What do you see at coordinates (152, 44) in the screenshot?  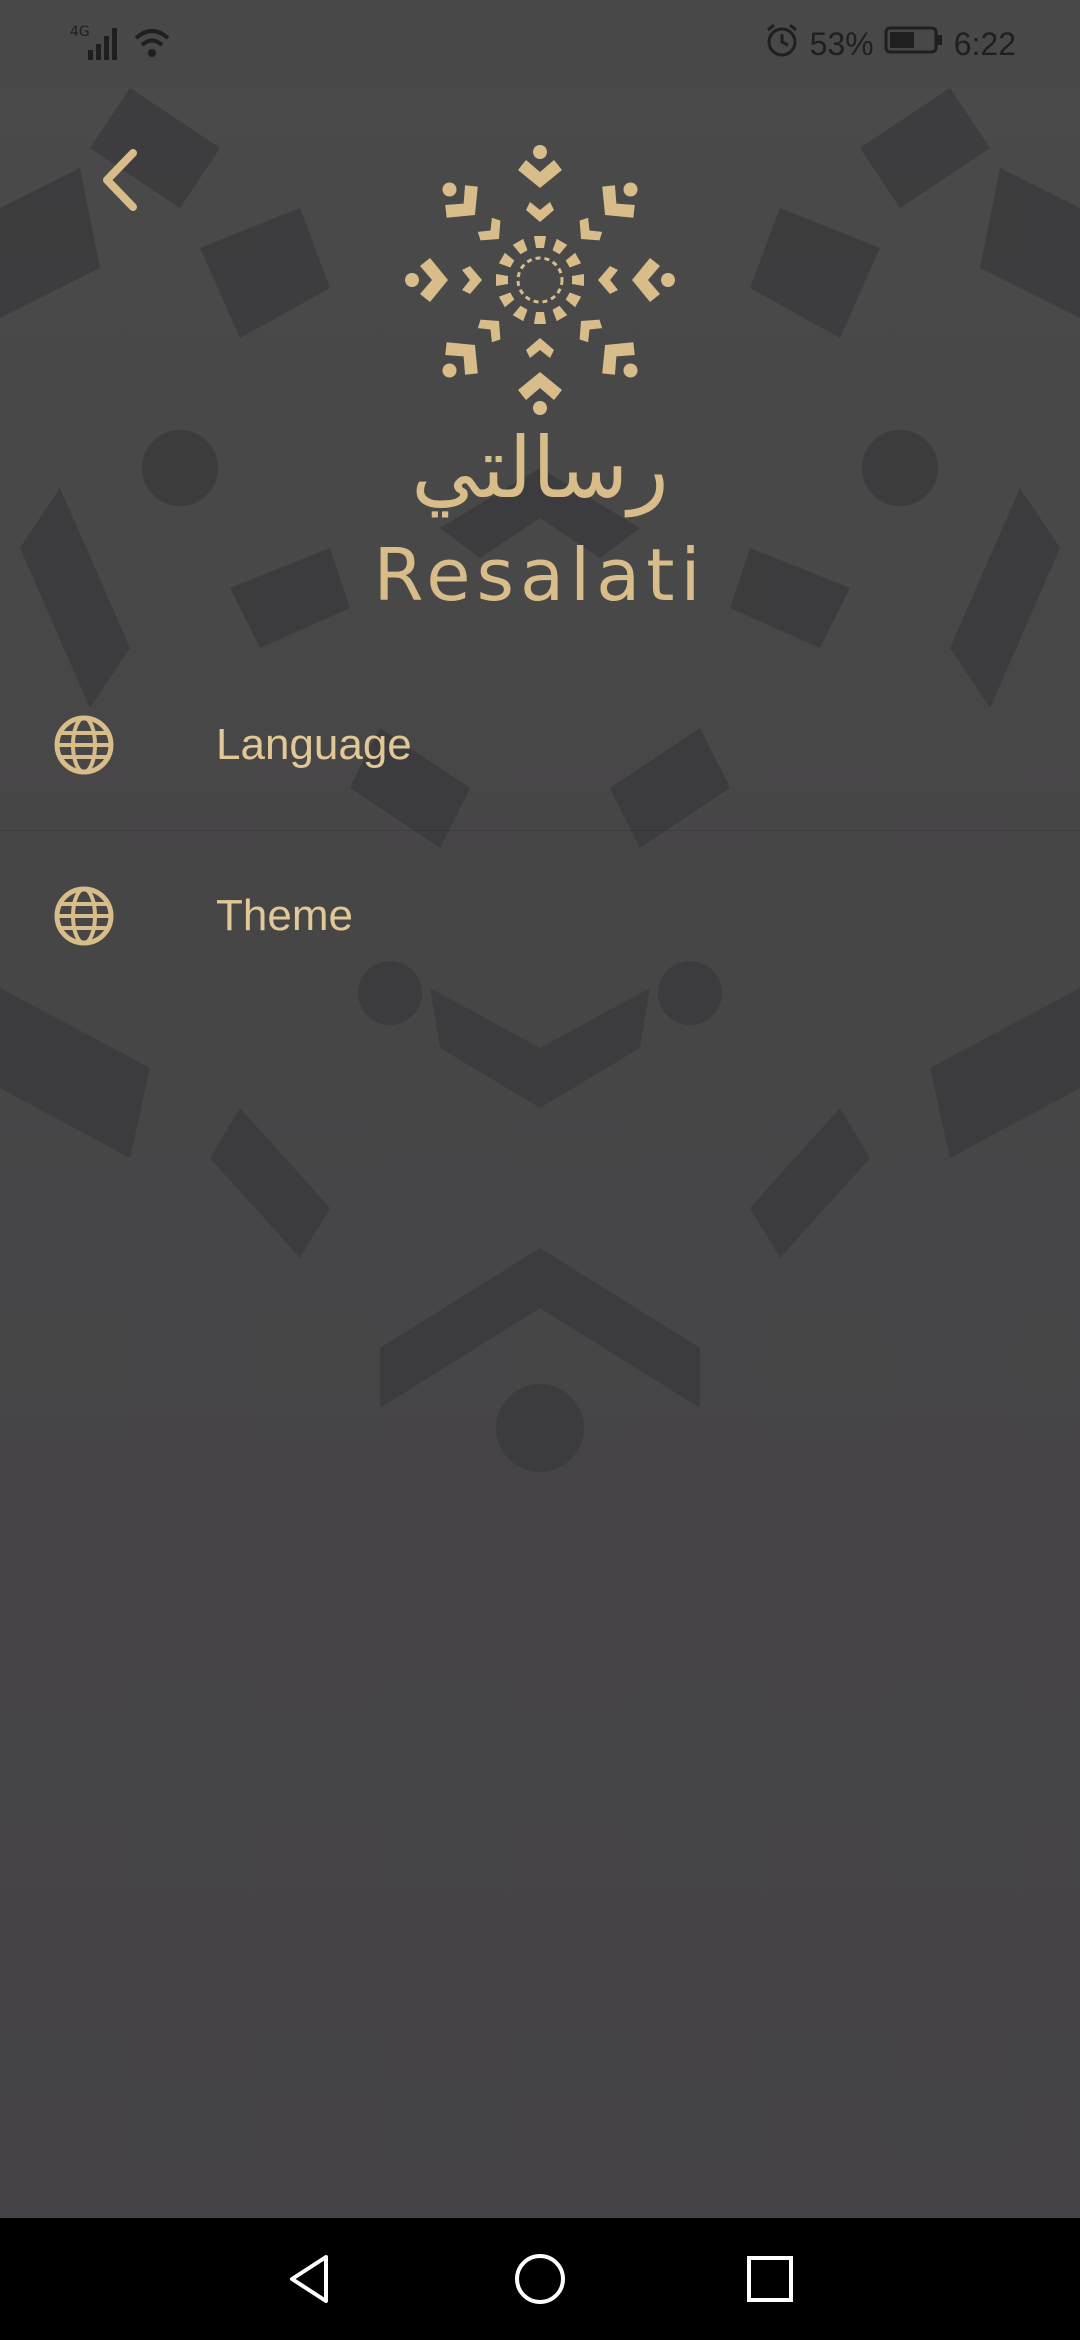 I see `wifi-icon` at bounding box center [152, 44].